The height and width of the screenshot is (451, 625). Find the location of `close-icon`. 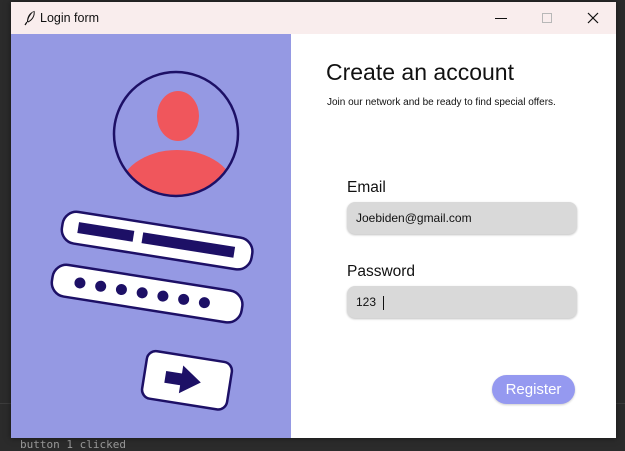

close-icon is located at coordinates (593, 18).